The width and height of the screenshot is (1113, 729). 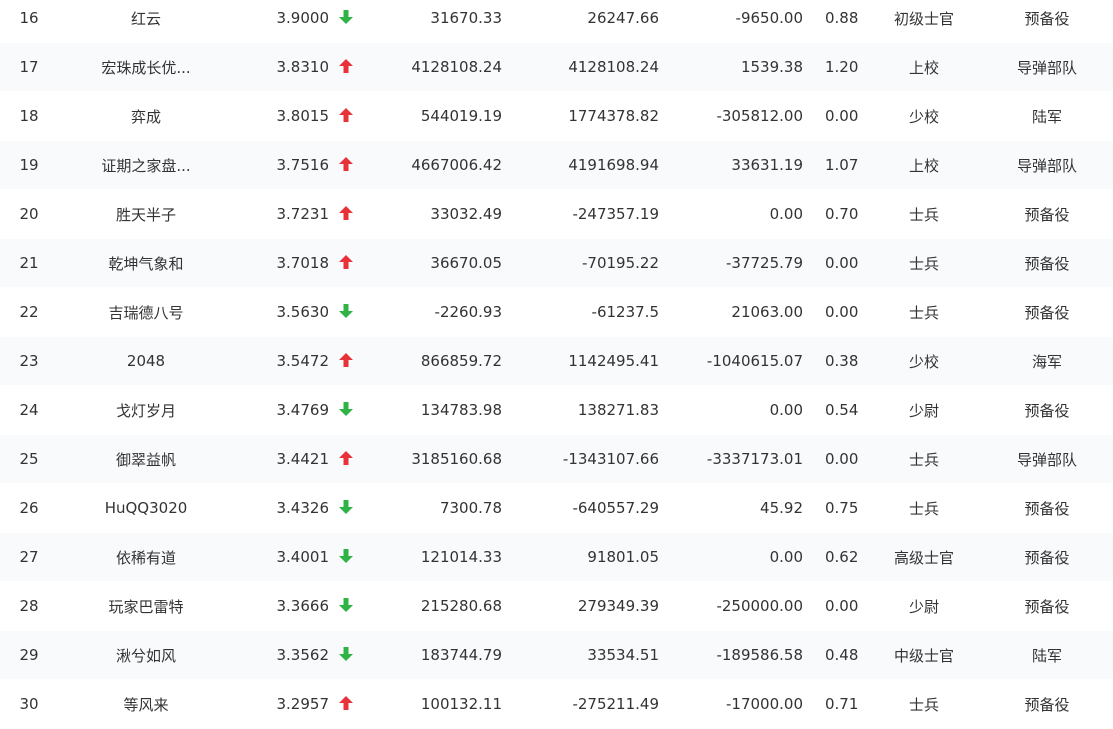 I want to click on value2-cell: 138271.83, so click(x=580, y=410).